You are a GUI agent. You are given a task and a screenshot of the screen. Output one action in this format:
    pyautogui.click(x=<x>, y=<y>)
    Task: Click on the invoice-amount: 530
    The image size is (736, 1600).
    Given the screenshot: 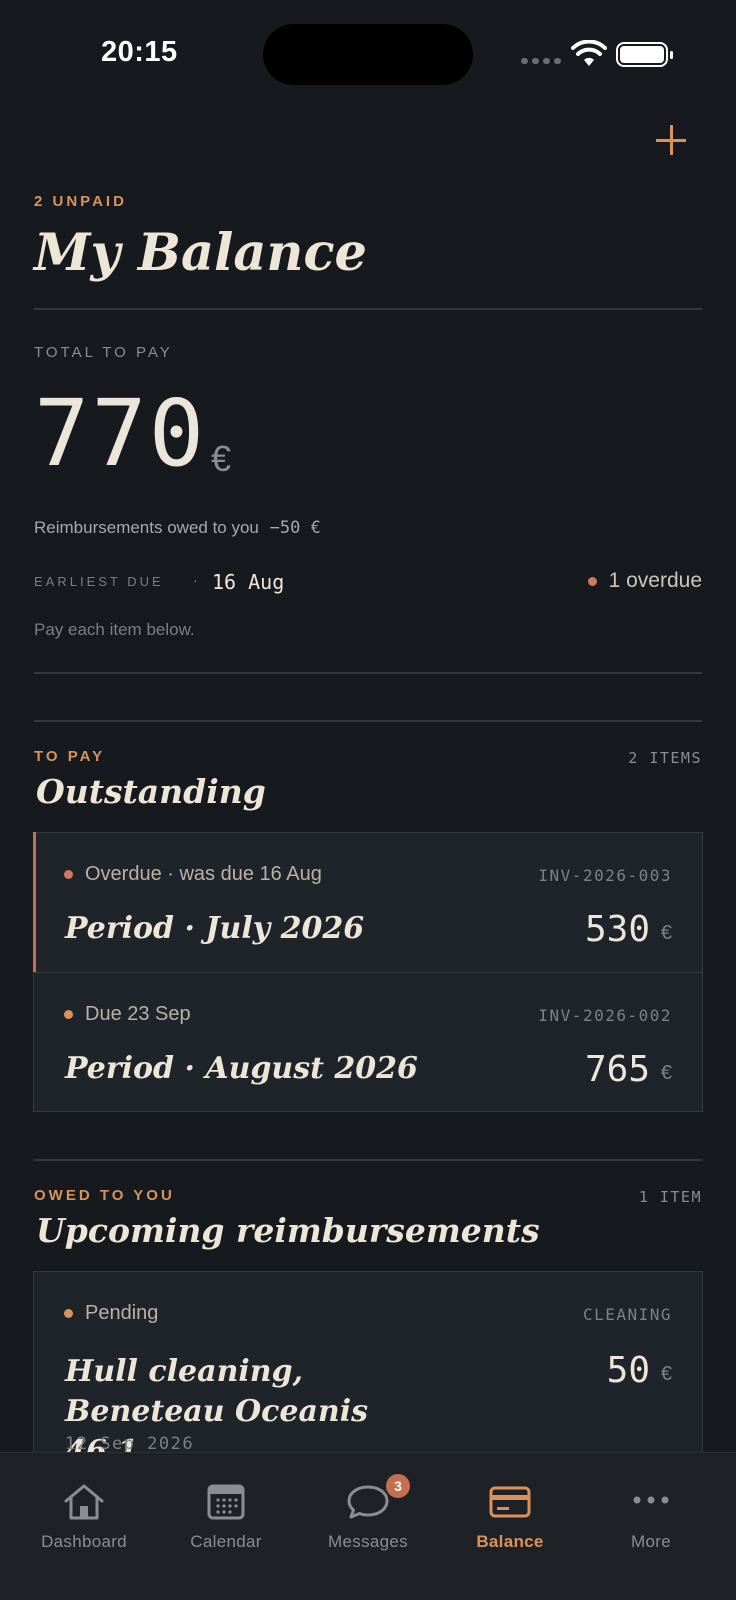 What is the action you would take?
    pyautogui.click(x=617, y=929)
    